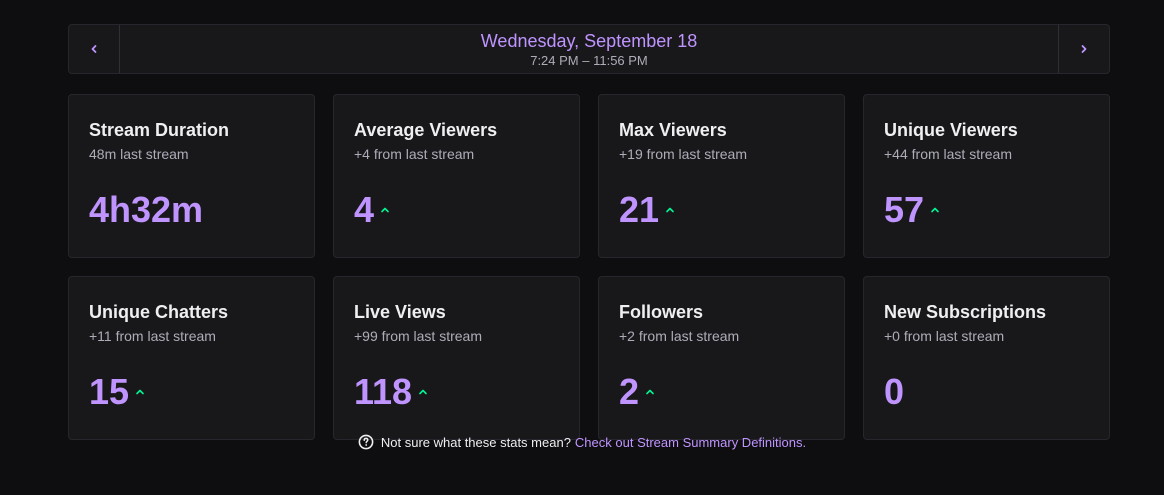 The image size is (1164, 495). Describe the element at coordinates (721, 176) in the screenshot. I see `stat-card-max-viewers: Max Viewers +19 from last stream 21` at that location.